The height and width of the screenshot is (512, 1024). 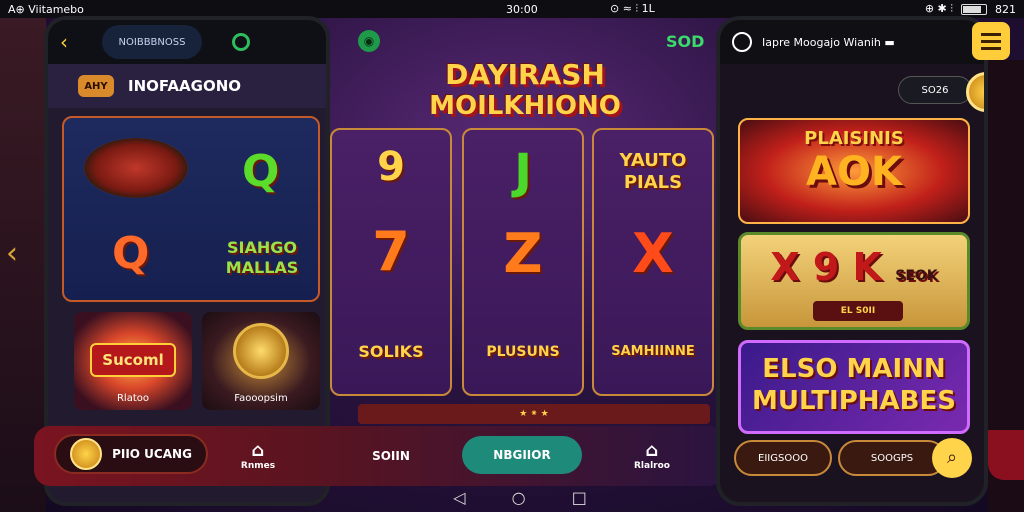 What do you see at coordinates (17, 253) in the screenshot?
I see `chevron-left-icon: ‹` at bounding box center [17, 253].